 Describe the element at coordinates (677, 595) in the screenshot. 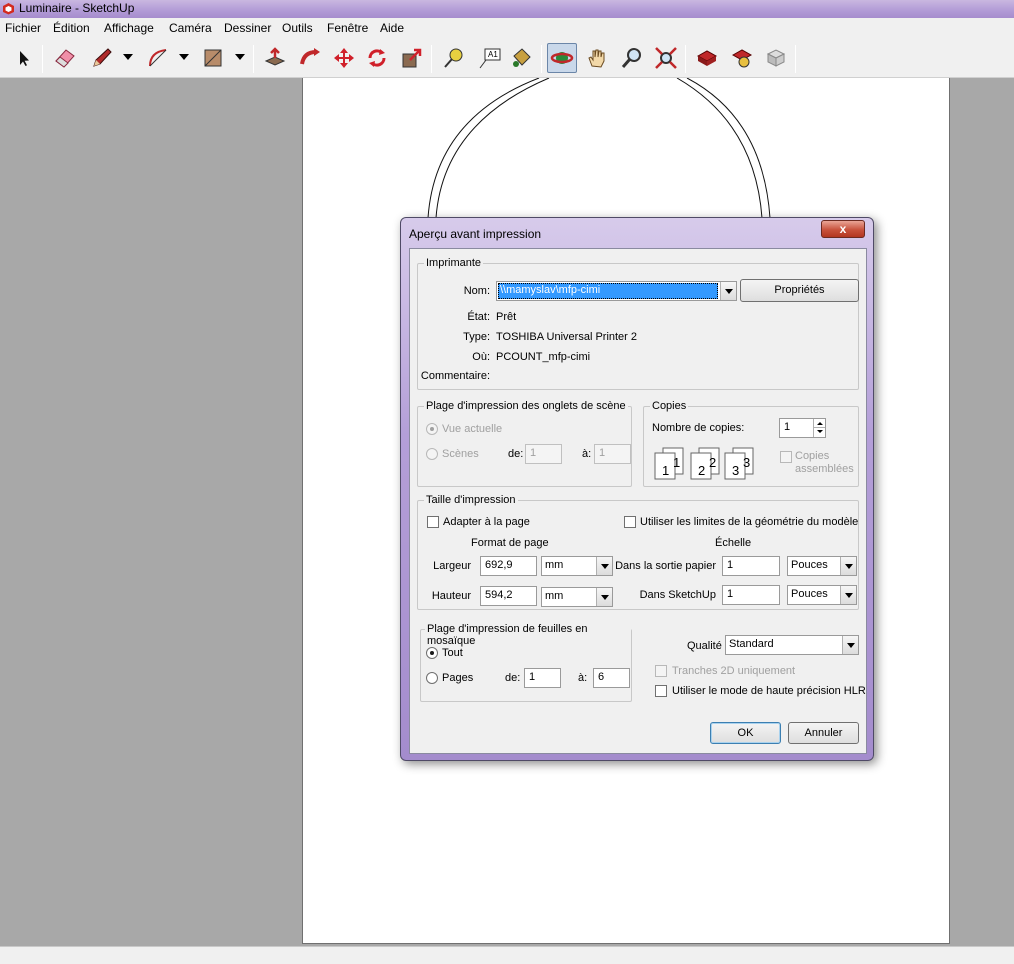

I see `in-sketchup-label: Dans SketchUp` at that location.